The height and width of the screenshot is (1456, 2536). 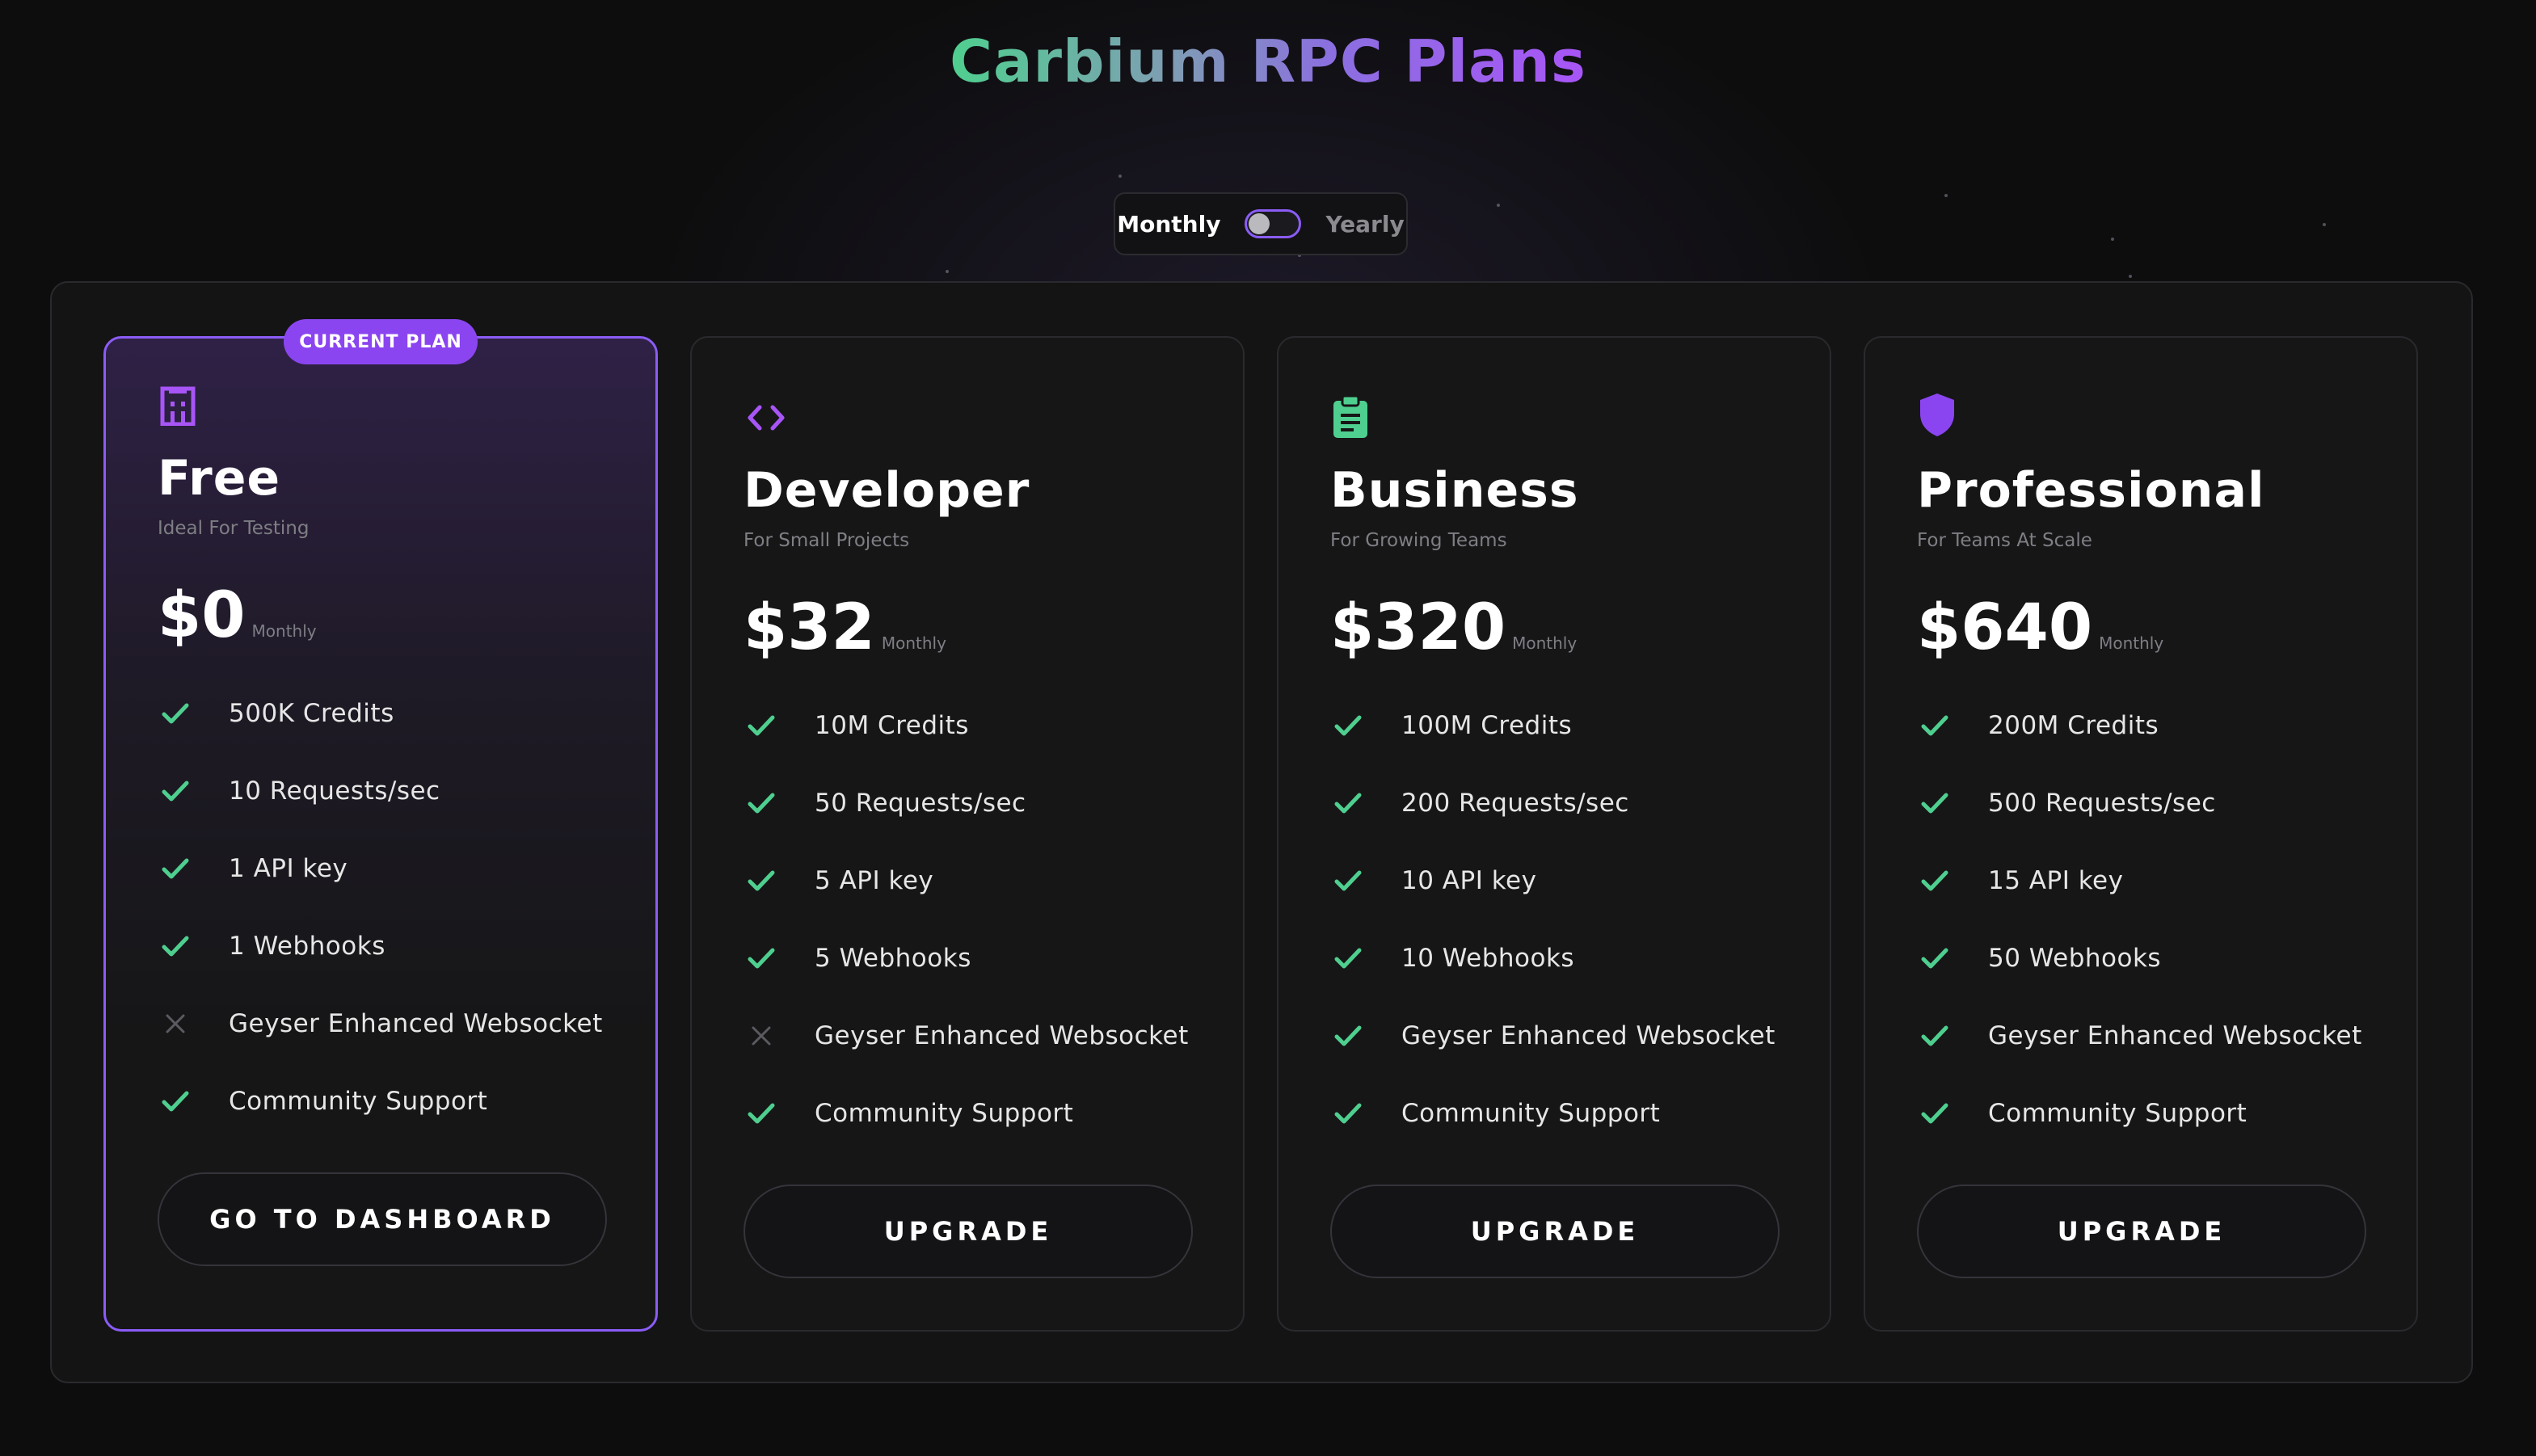 I want to click on building-icon, so click(x=178, y=406).